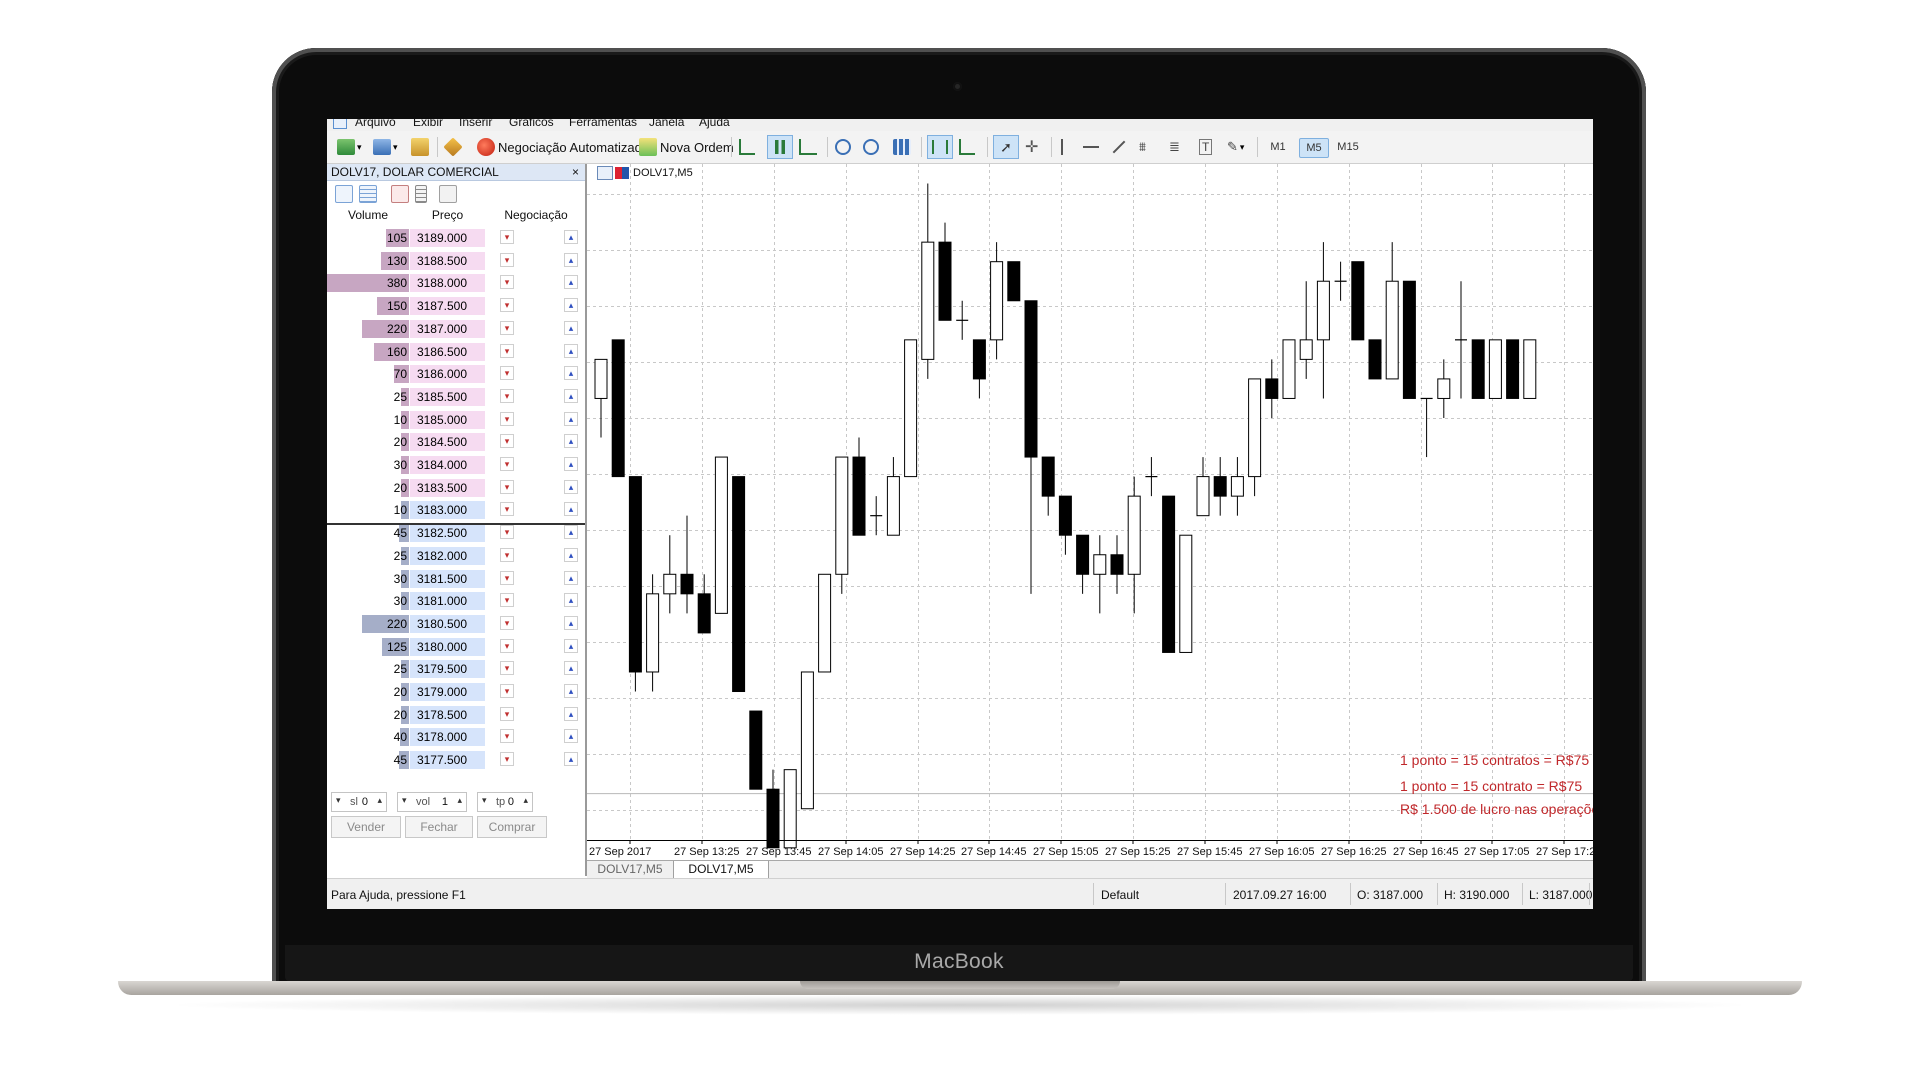  I want to click on chart-shift-button, so click(967, 147).